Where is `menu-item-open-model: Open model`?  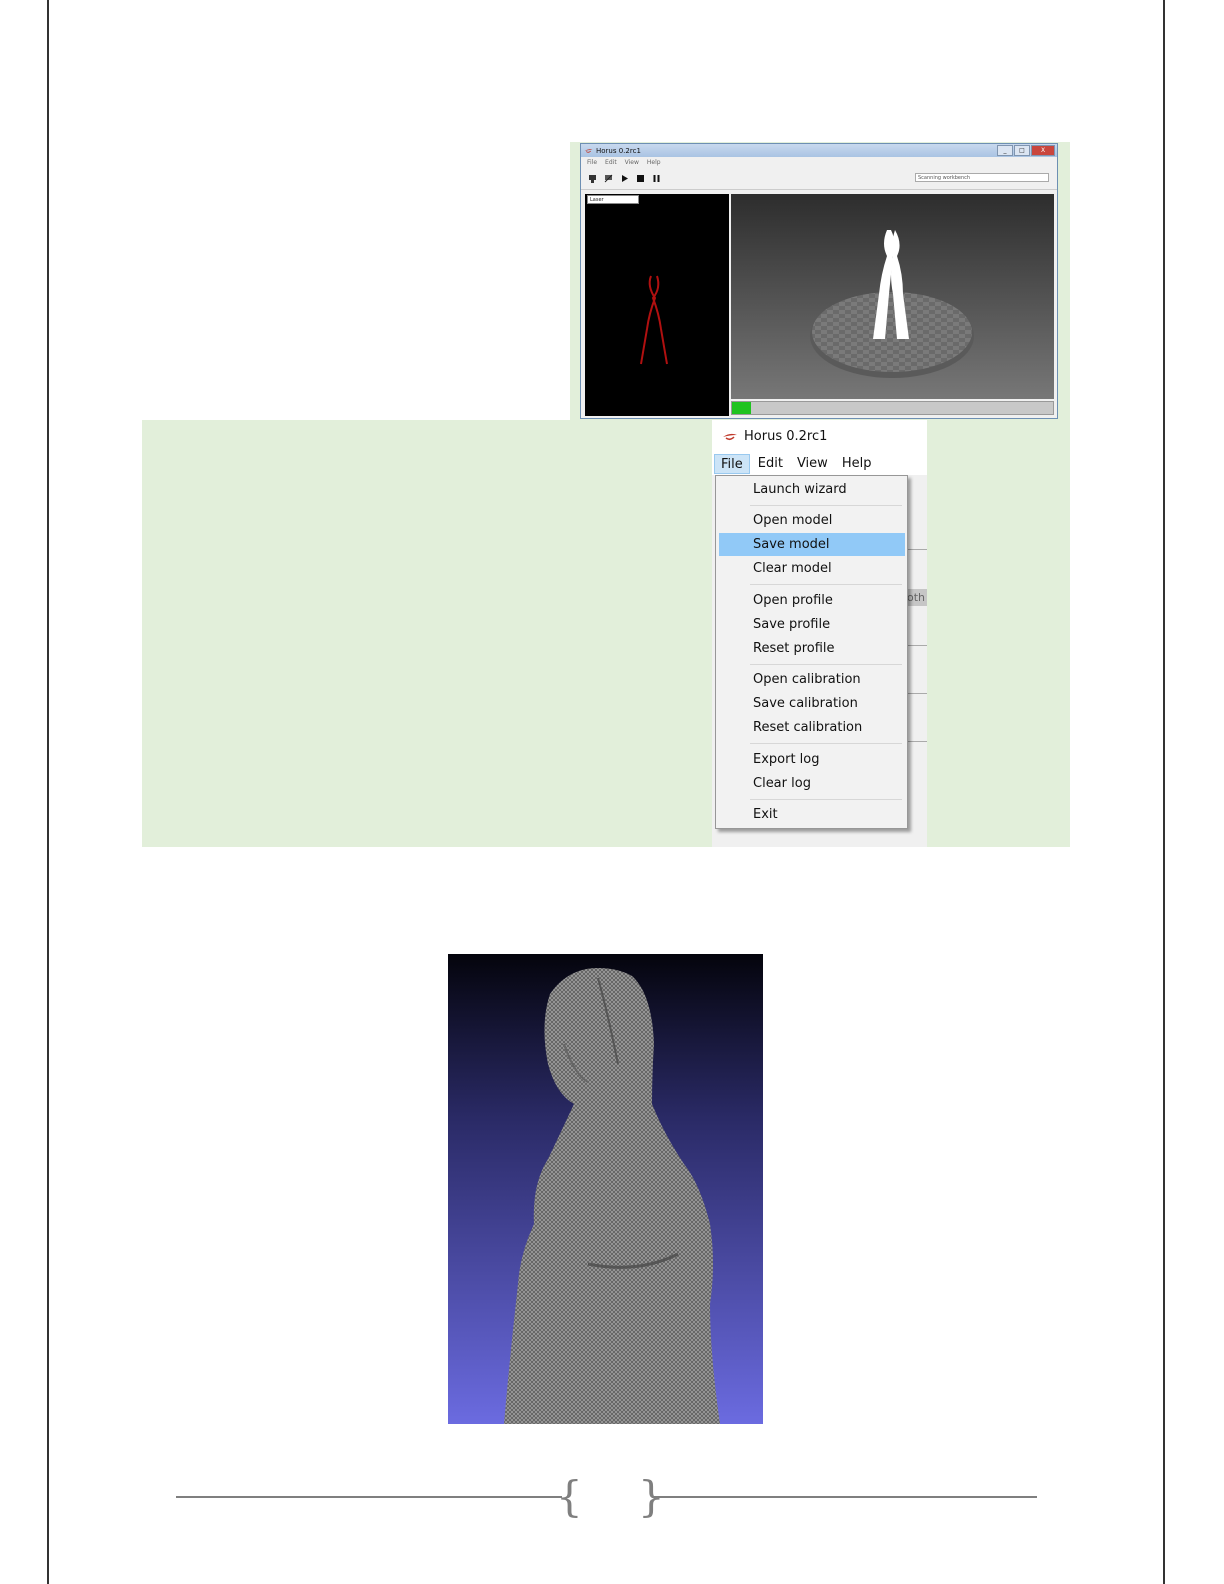 menu-item-open-model: Open model is located at coordinates (812, 520).